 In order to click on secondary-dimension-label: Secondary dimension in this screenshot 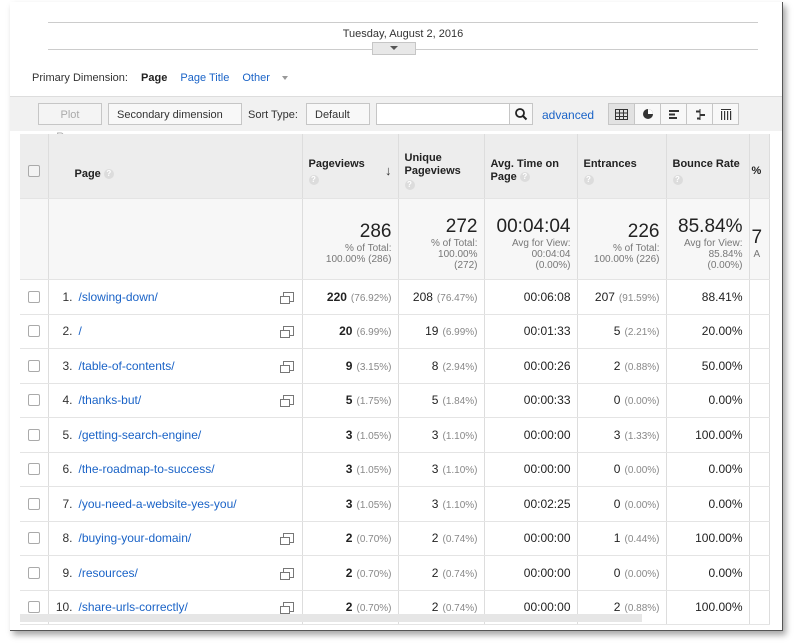, I will do `click(170, 115)`.